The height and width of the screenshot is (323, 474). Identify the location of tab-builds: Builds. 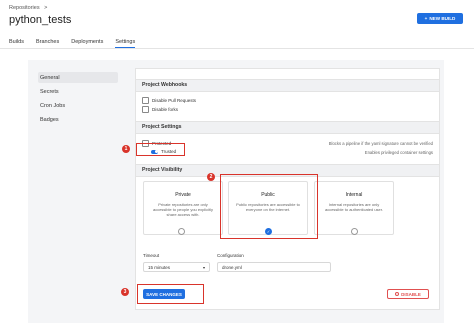
(16, 42).